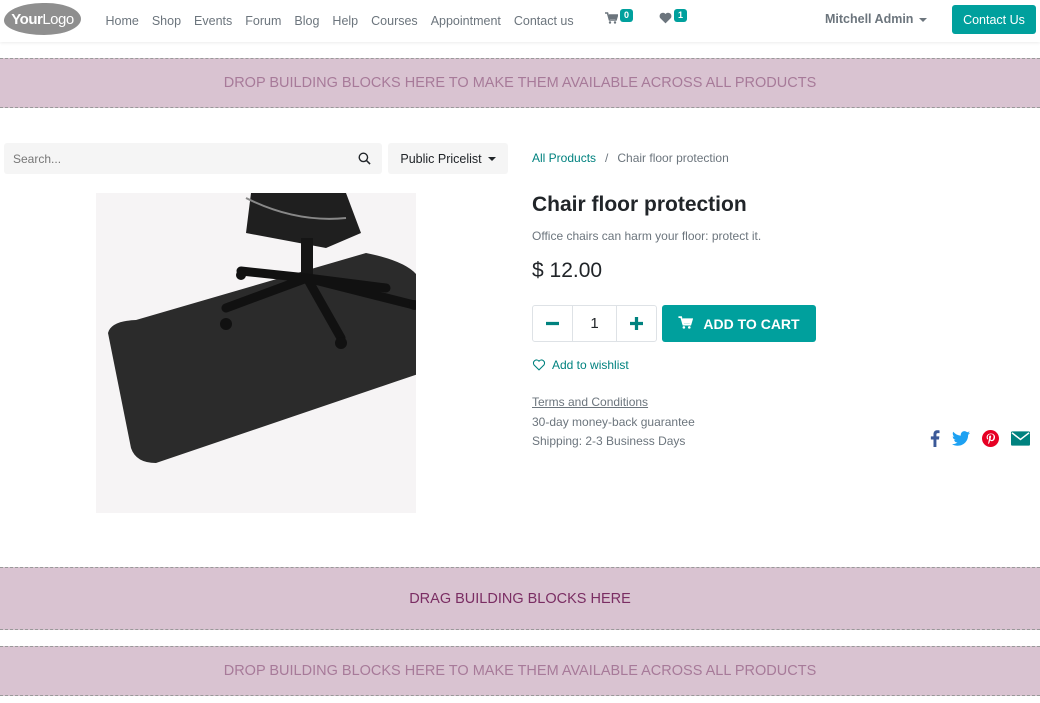 The height and width of the screenshot is (703, 1040). I want to click on breadcrumb-current: Chair floor protection, so click(673, 158).